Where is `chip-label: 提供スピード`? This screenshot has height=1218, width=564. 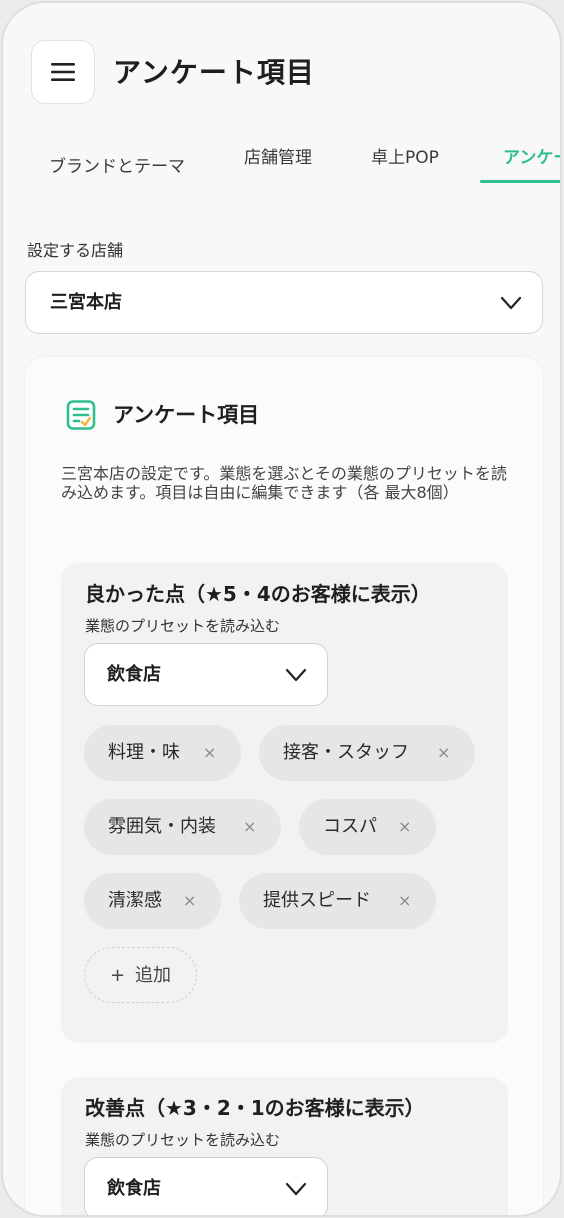
chip-label: 提供スピード is located at coordinates (317, 900).